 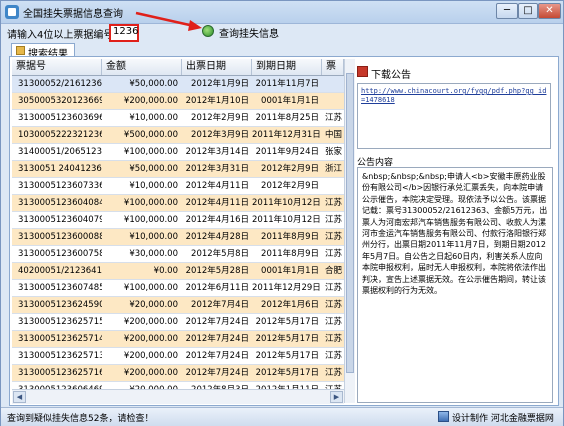 I want to click on table-header: 票据号 金额 出票日期 到期日期 票, so click(x=178, y=67).